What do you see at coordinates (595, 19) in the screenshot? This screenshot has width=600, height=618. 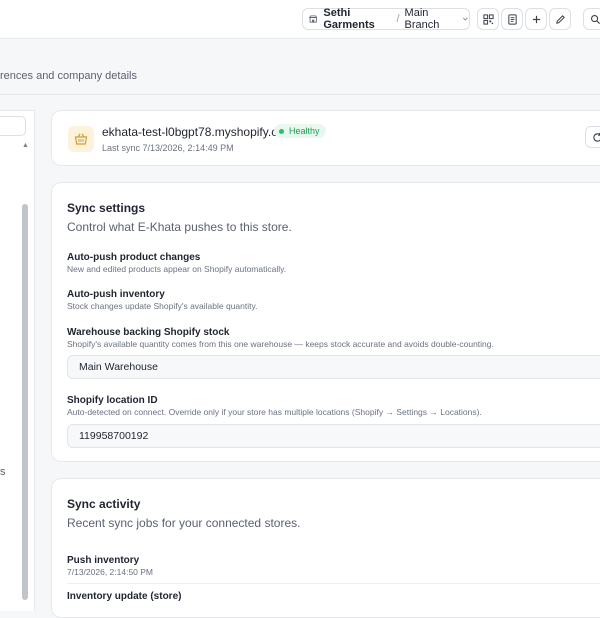 I see `search-icon` at bounding box center [595, 19].